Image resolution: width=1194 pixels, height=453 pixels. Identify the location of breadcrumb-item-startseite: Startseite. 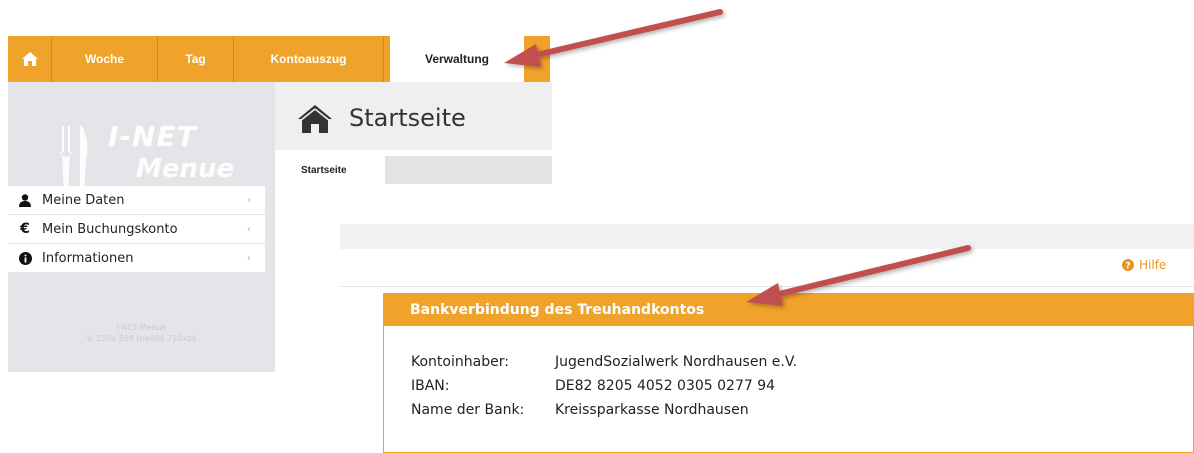
(330, 170).